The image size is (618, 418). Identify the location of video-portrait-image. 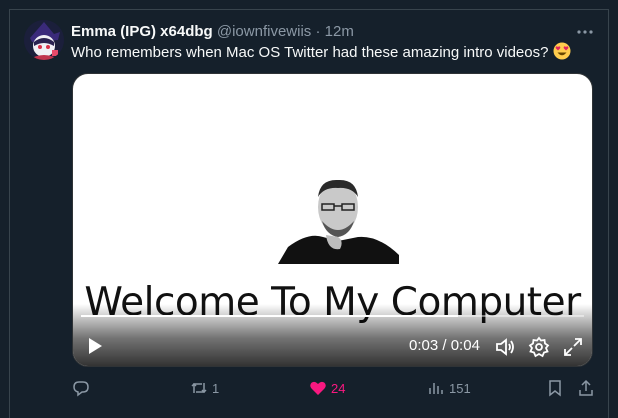
(338, 220).